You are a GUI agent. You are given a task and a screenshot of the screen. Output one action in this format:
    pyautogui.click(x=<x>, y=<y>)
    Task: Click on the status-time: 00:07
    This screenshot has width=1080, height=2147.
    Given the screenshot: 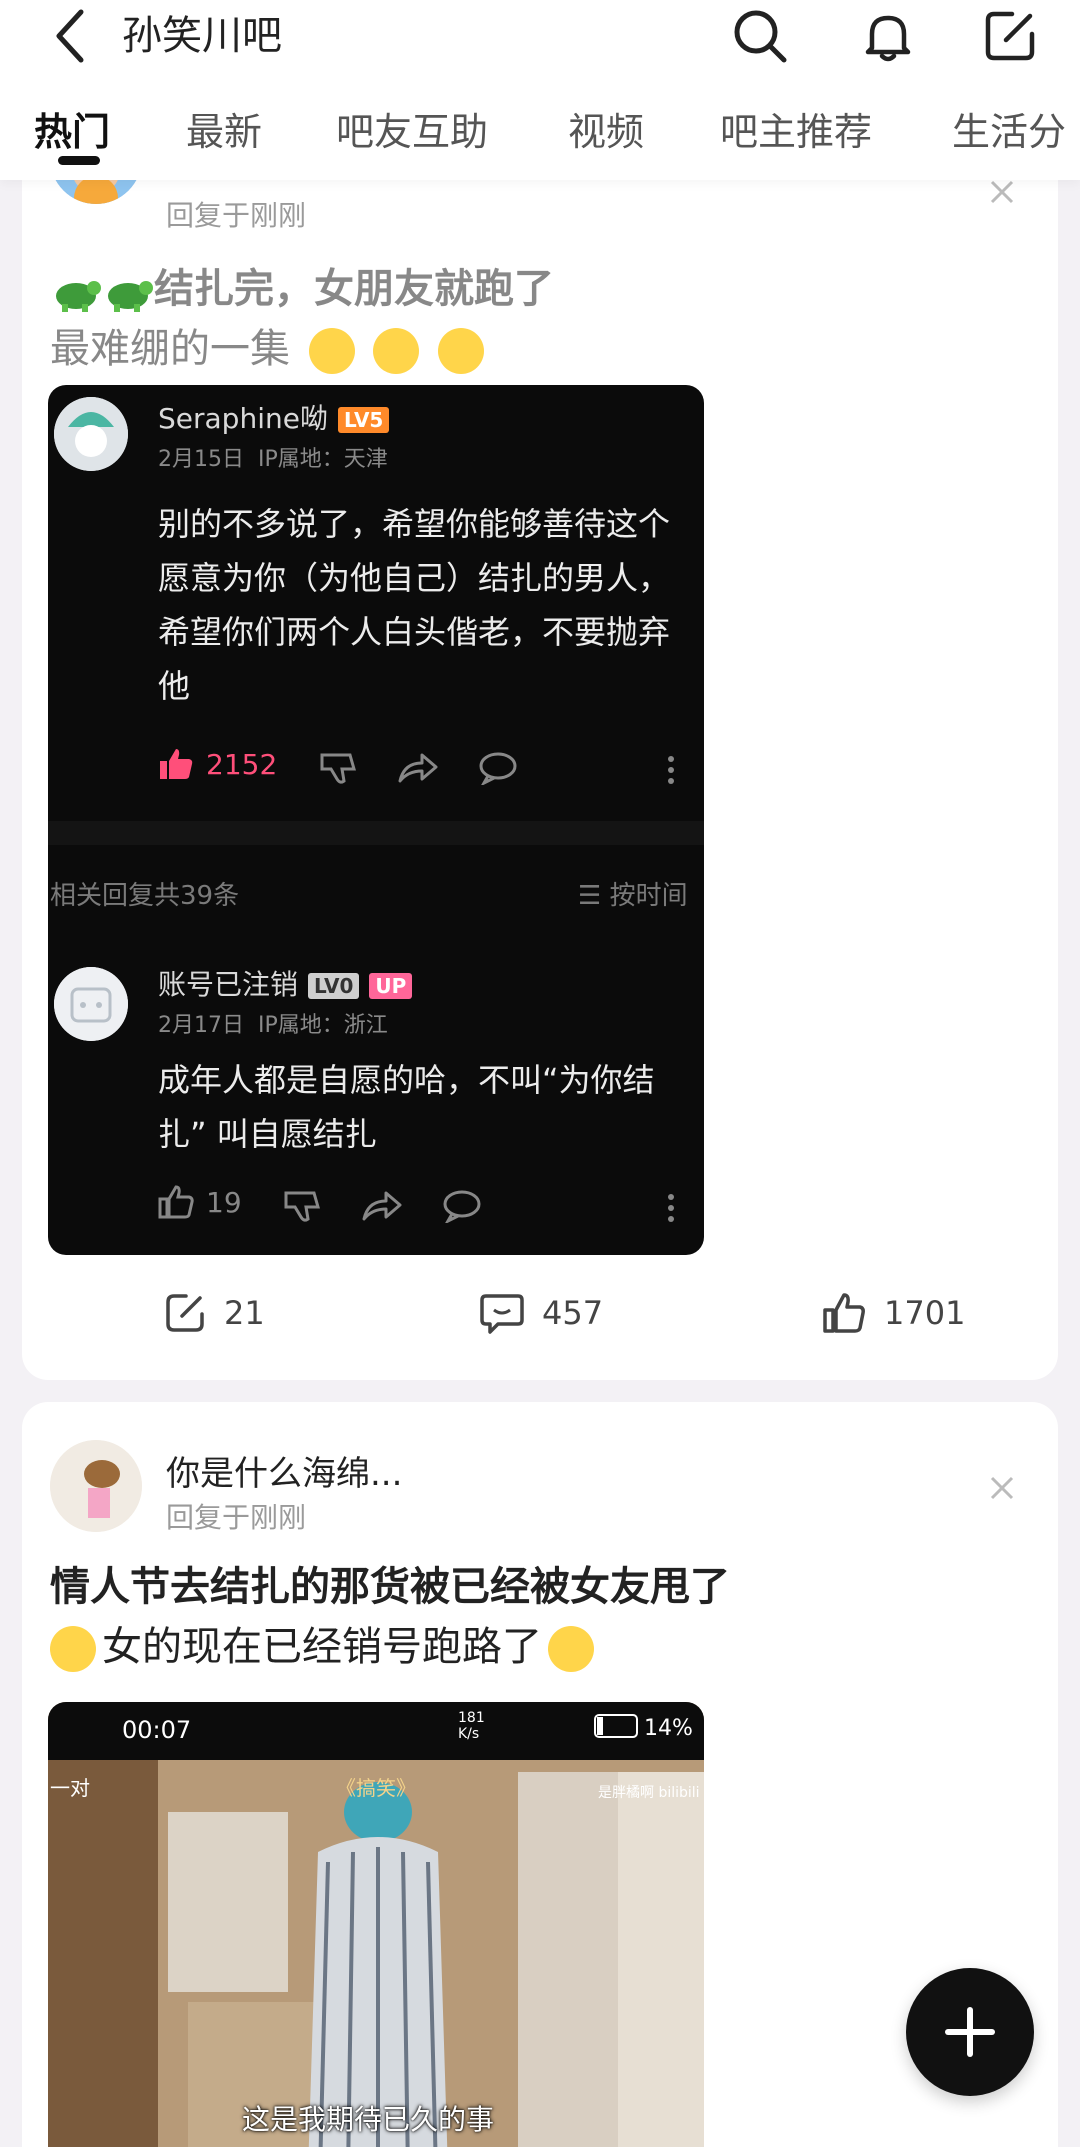 What is the action you would take?
    pyautogui.click(x=157, y=1730)
    